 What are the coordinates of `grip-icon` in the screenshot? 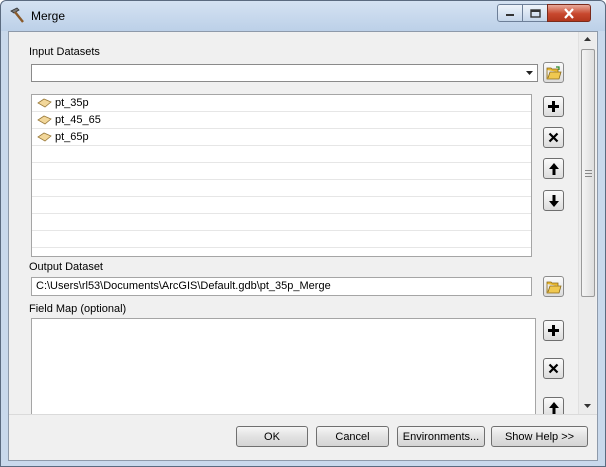 It's located at (588, 173).